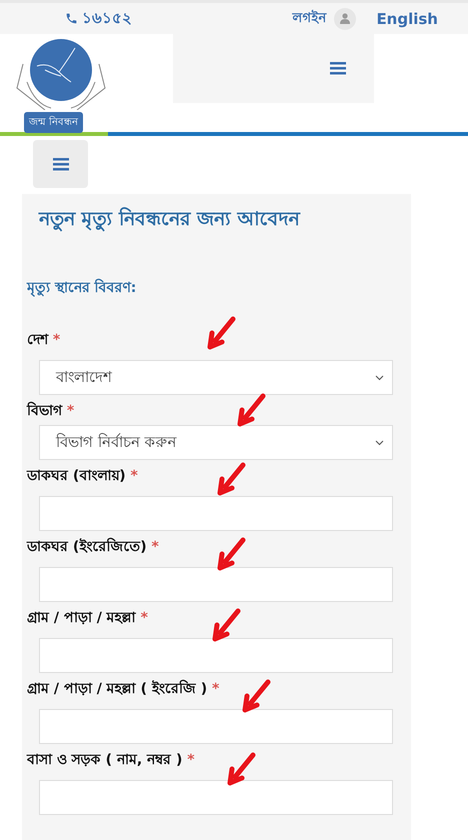  I want to click on login-link: লগইন, so click(309, 18).